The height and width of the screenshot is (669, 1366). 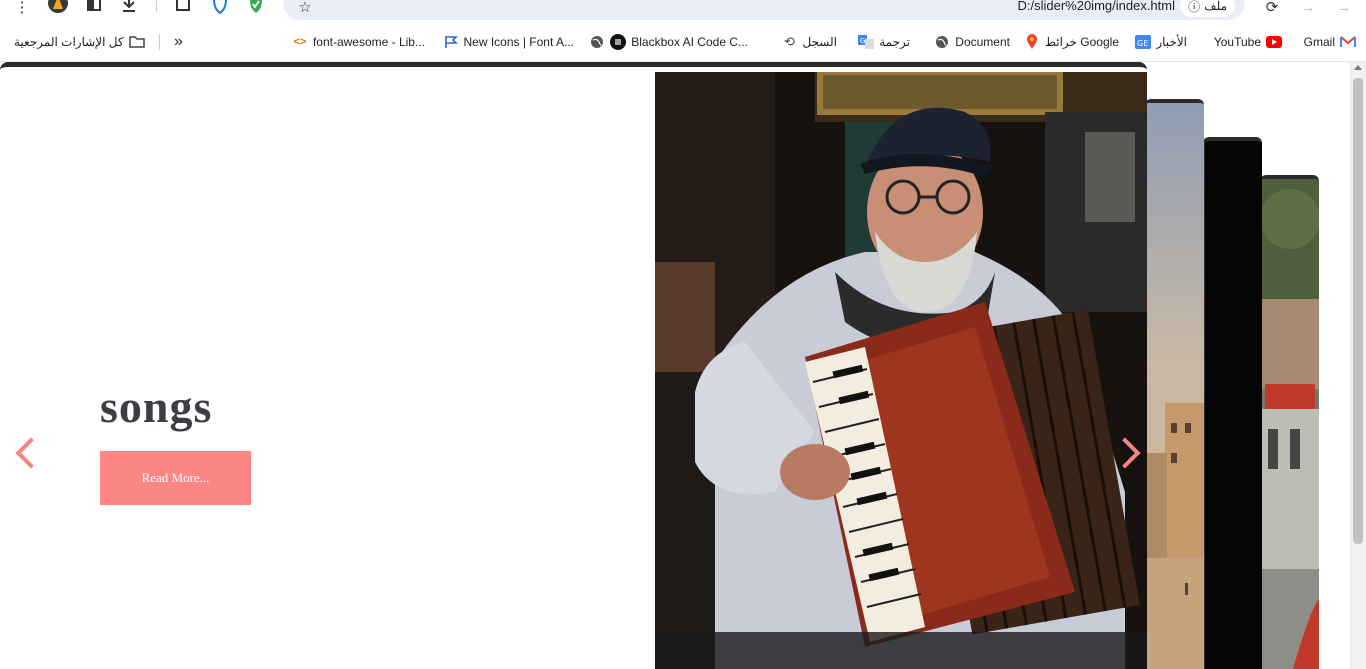 What do you see at coordinates (1032, 42) in the screenshot?
I see `maps-icon` at bounding box center [1032, 42].